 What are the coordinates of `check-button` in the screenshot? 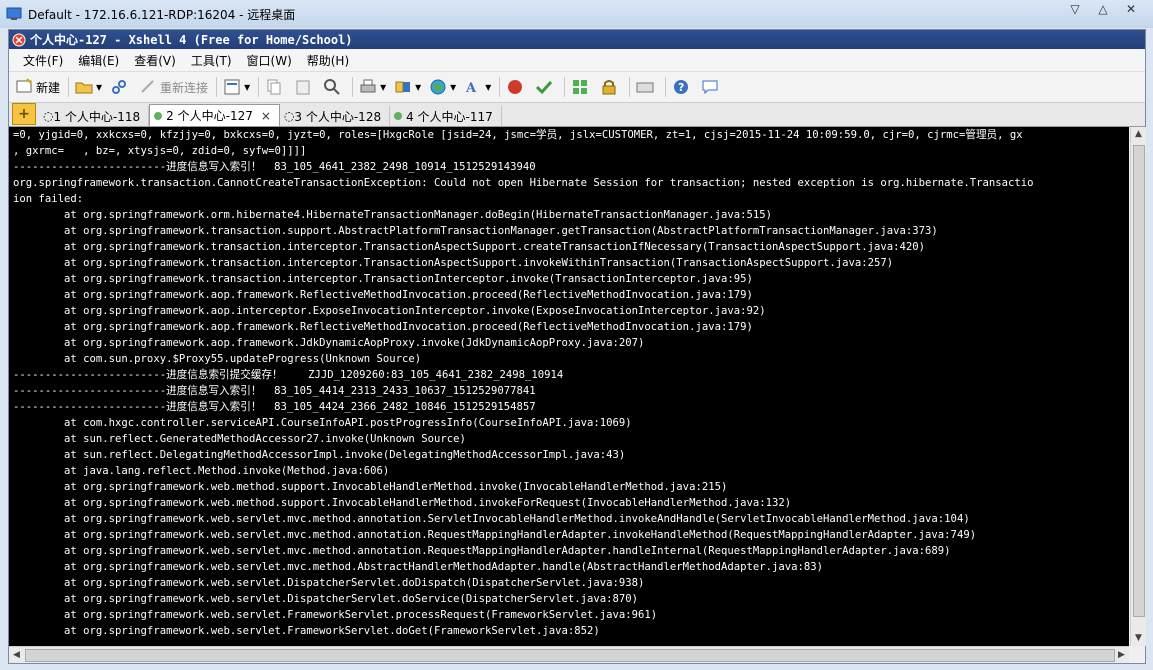 It's located at (545, 87).